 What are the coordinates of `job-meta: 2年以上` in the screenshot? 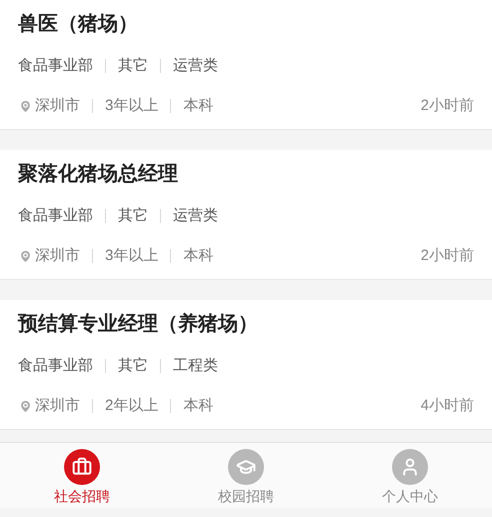 It's located at (131, 406).